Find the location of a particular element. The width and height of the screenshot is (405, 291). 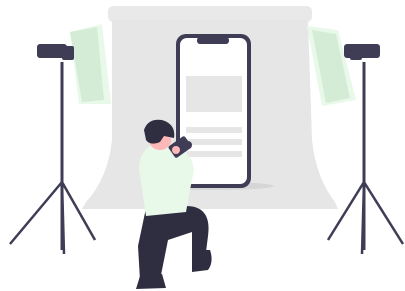

light-head-right is located at coordinates (362, 51).